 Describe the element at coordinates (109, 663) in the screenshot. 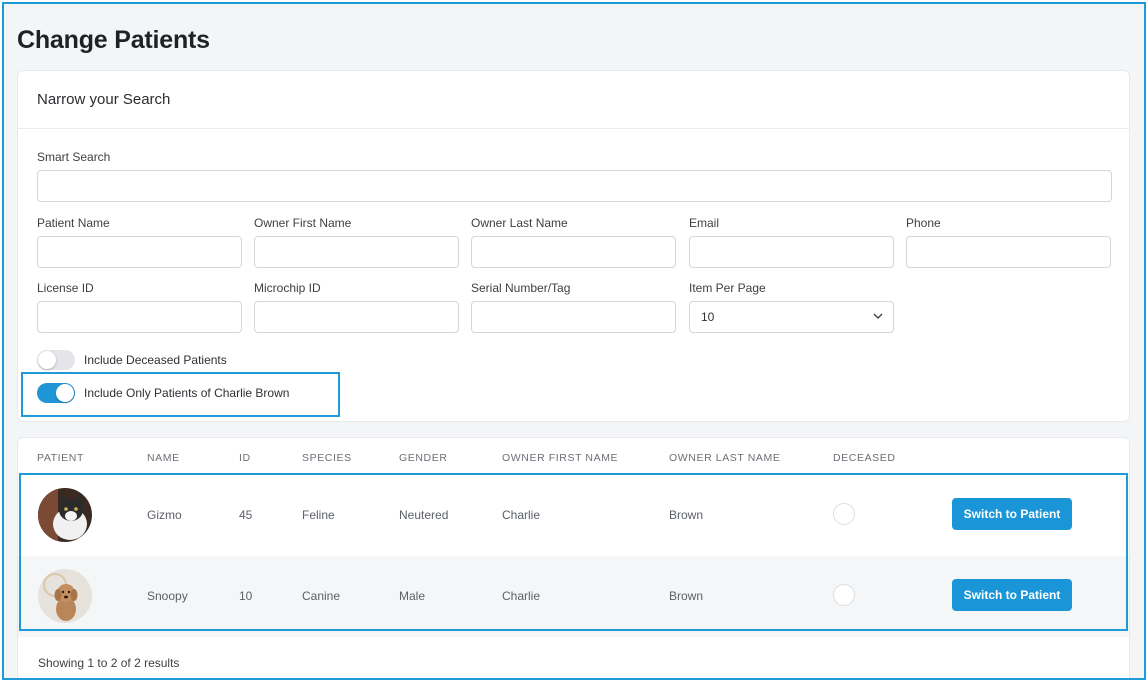

I see `results-summary: Showing 1 to 2 of 2 results` at that location.